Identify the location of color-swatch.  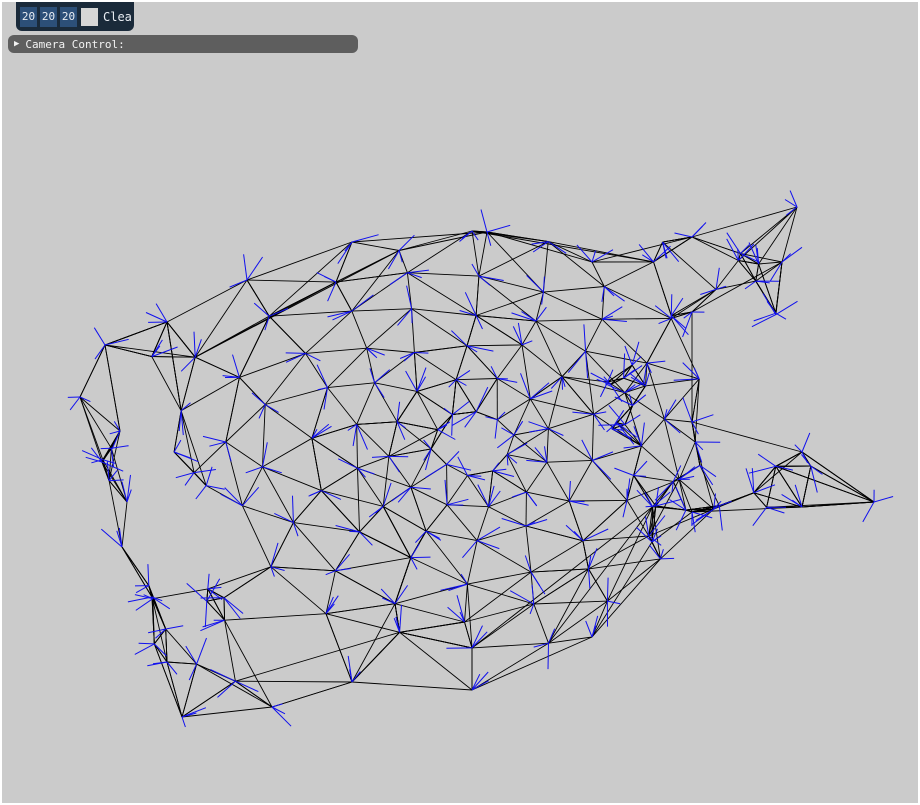
(89, 16).